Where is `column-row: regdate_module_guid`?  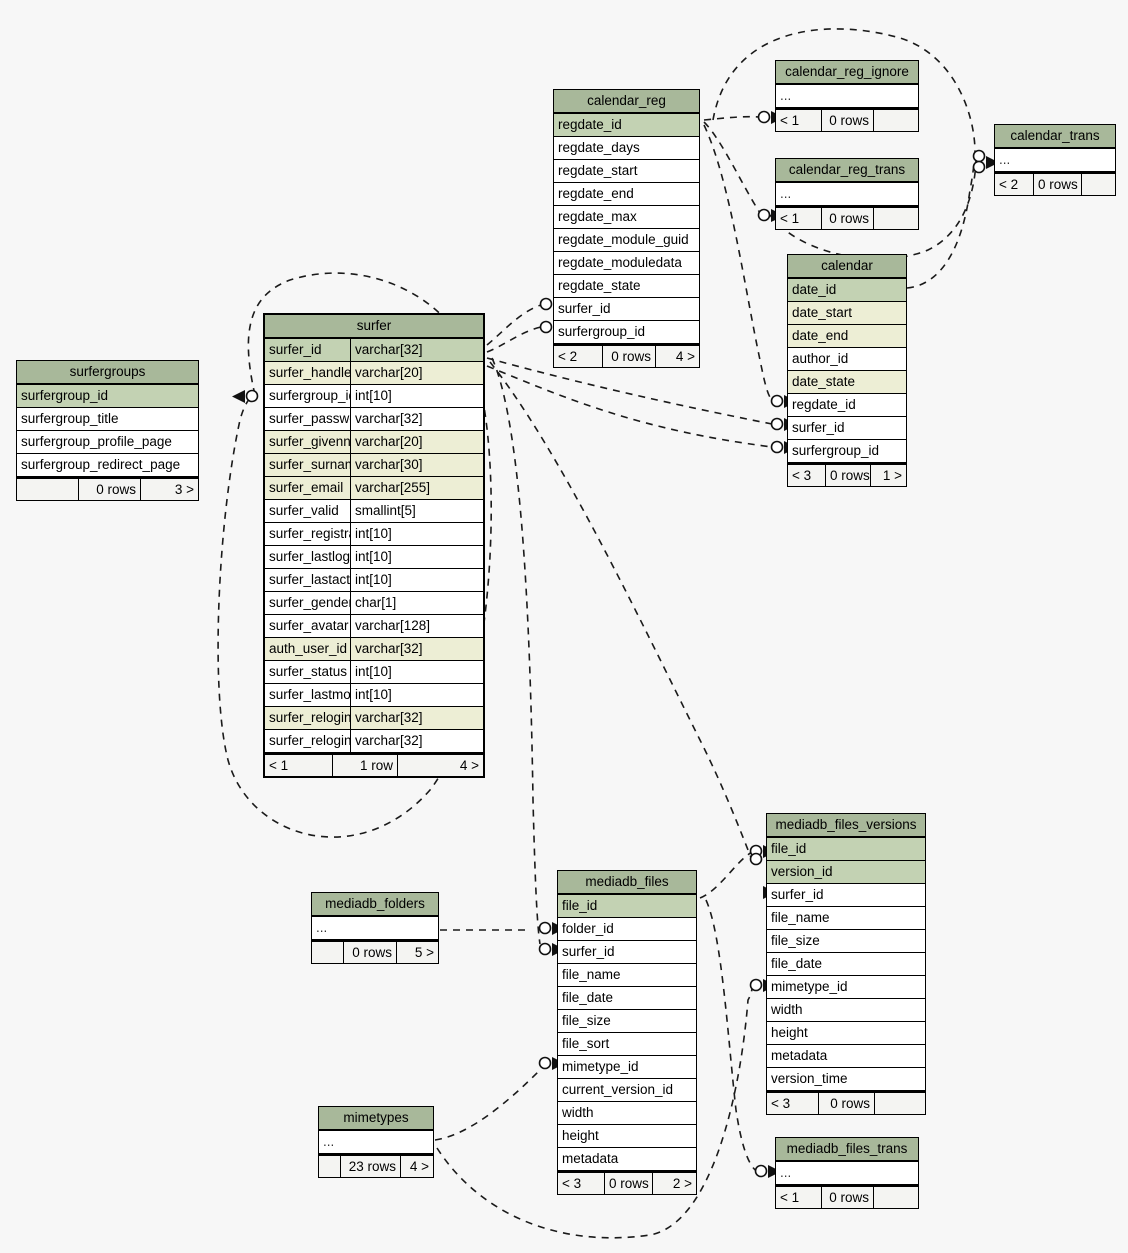
column-row: regdate_module_guid is located at coordinates (626, 240).